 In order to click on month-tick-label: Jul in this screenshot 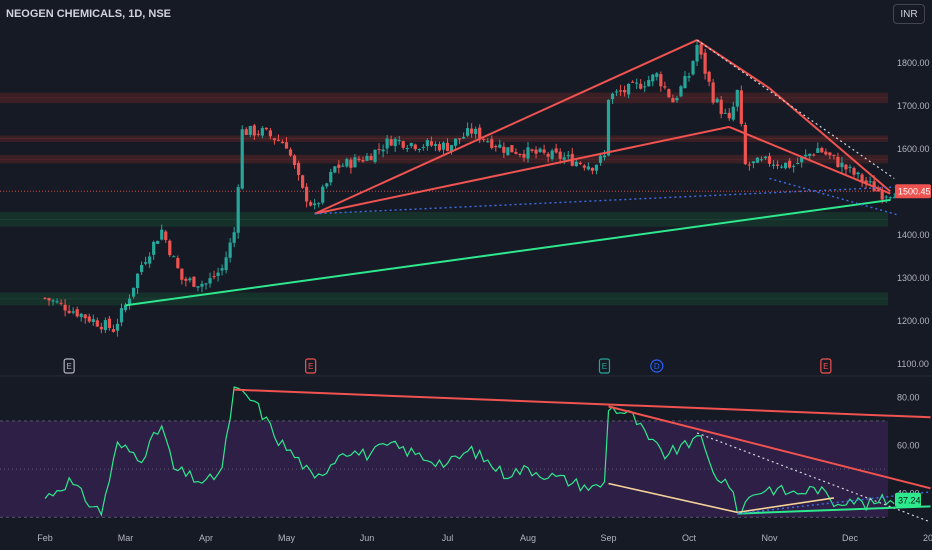, I will do `click(448, 538)`.